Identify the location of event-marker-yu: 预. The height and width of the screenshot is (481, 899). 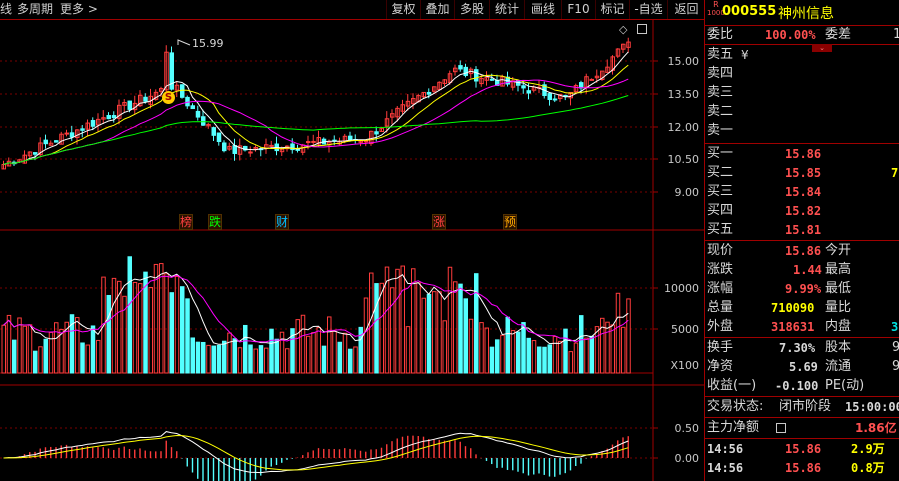
(510, 222).